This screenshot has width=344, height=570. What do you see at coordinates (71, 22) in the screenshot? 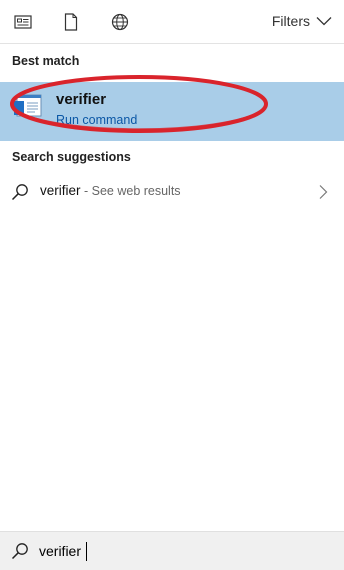
I see `documents-icon` at bounding box center [71, 22].